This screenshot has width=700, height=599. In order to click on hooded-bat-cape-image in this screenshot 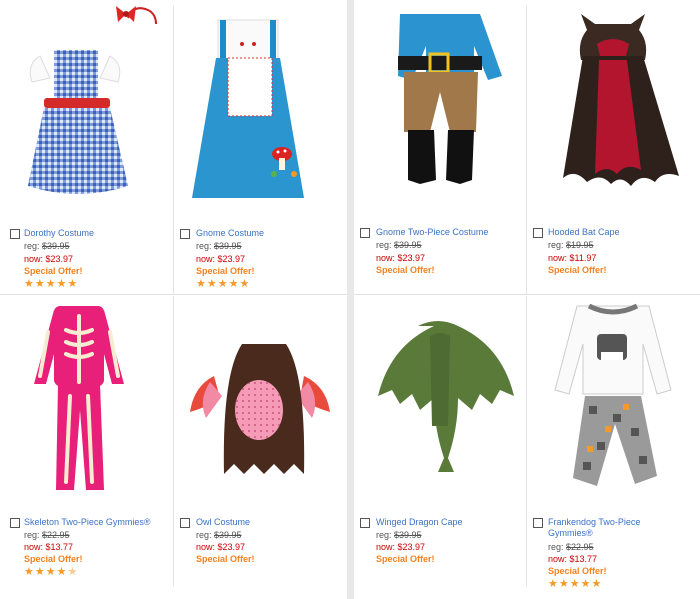, I will do `click(613, 107)`.